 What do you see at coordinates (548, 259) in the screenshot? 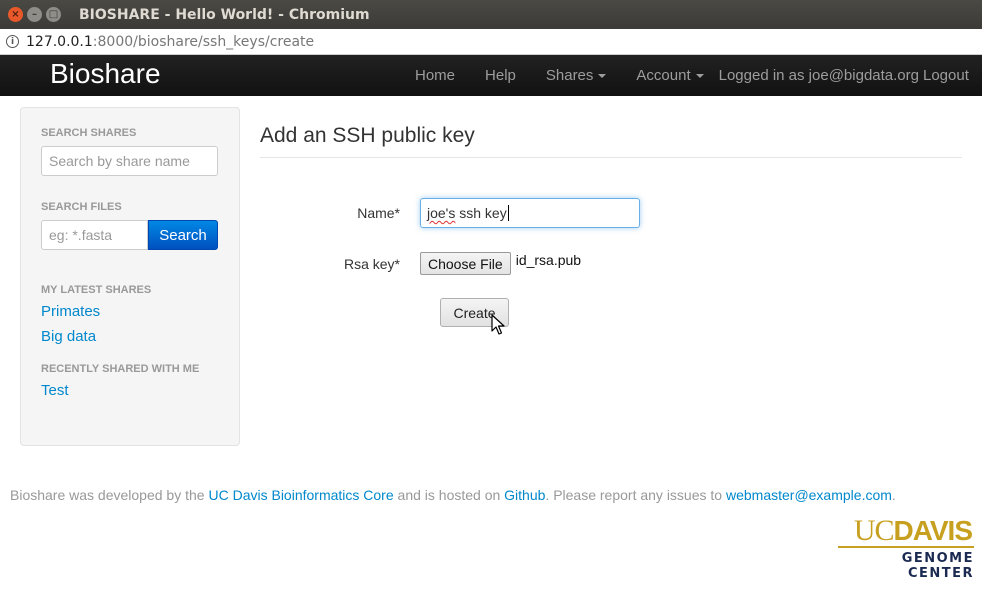
I see `selected-file-name: id_rsa.pub` at bounding box center [548, 259].